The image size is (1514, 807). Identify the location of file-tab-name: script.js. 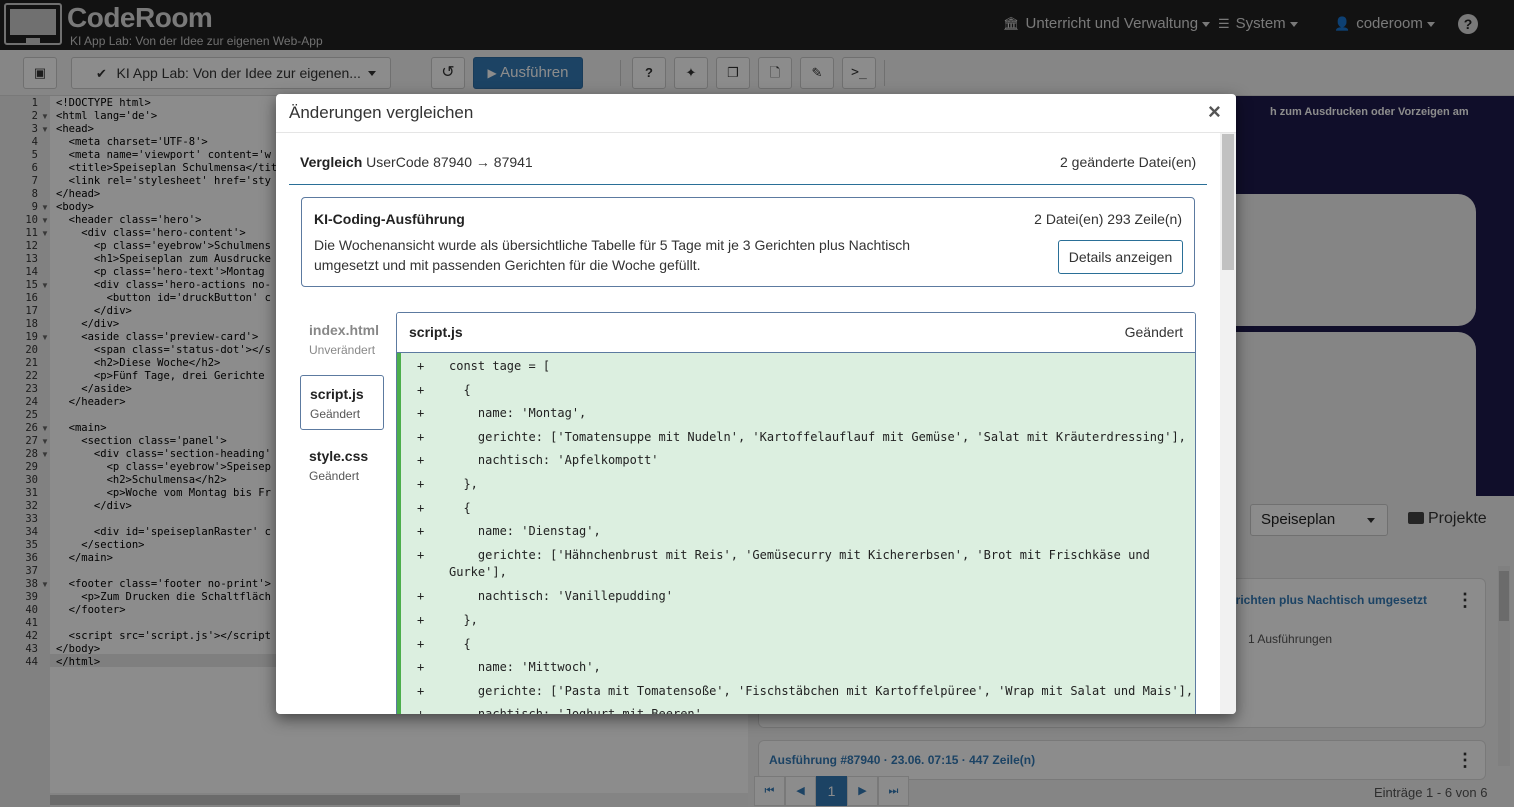
(337, 394).